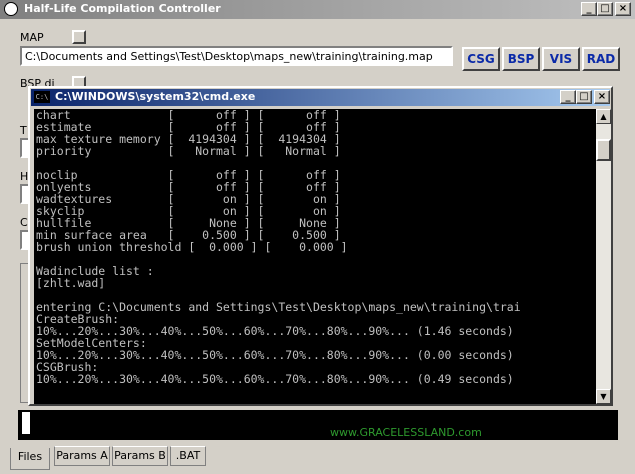 This screenshot has height=474, width=635. I want to click on main-window-title: Half-Life Compilation Controller, so click(122, 8).